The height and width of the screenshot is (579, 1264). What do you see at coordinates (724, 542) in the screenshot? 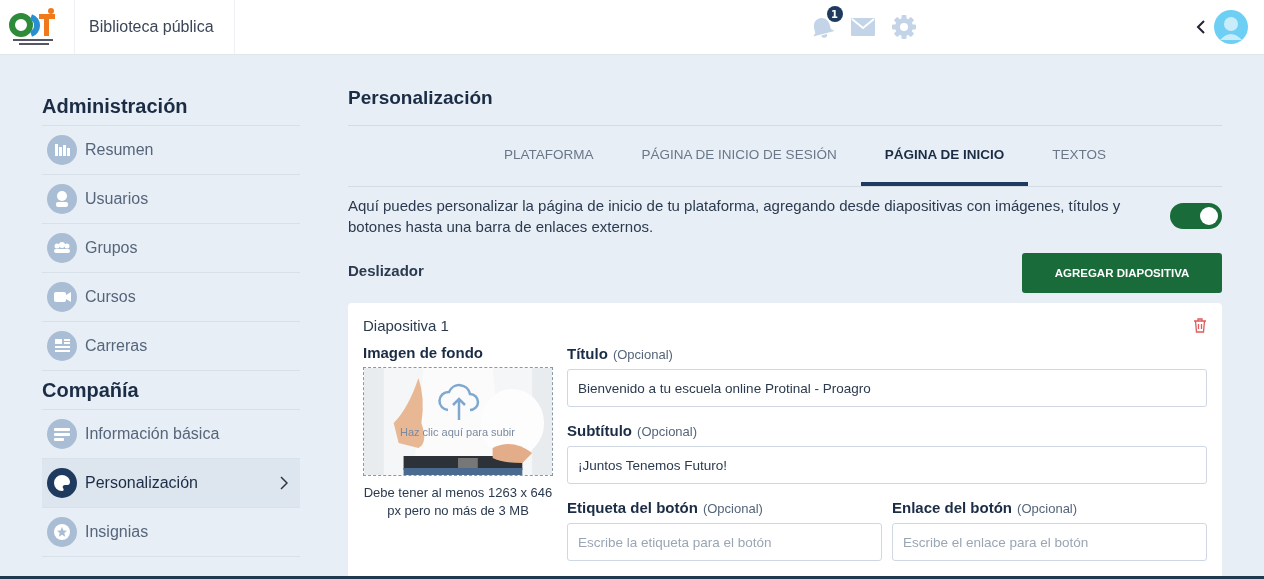
I see `input-field: Escribe la etiqueta para el botón` at bounding box center [724, 542].